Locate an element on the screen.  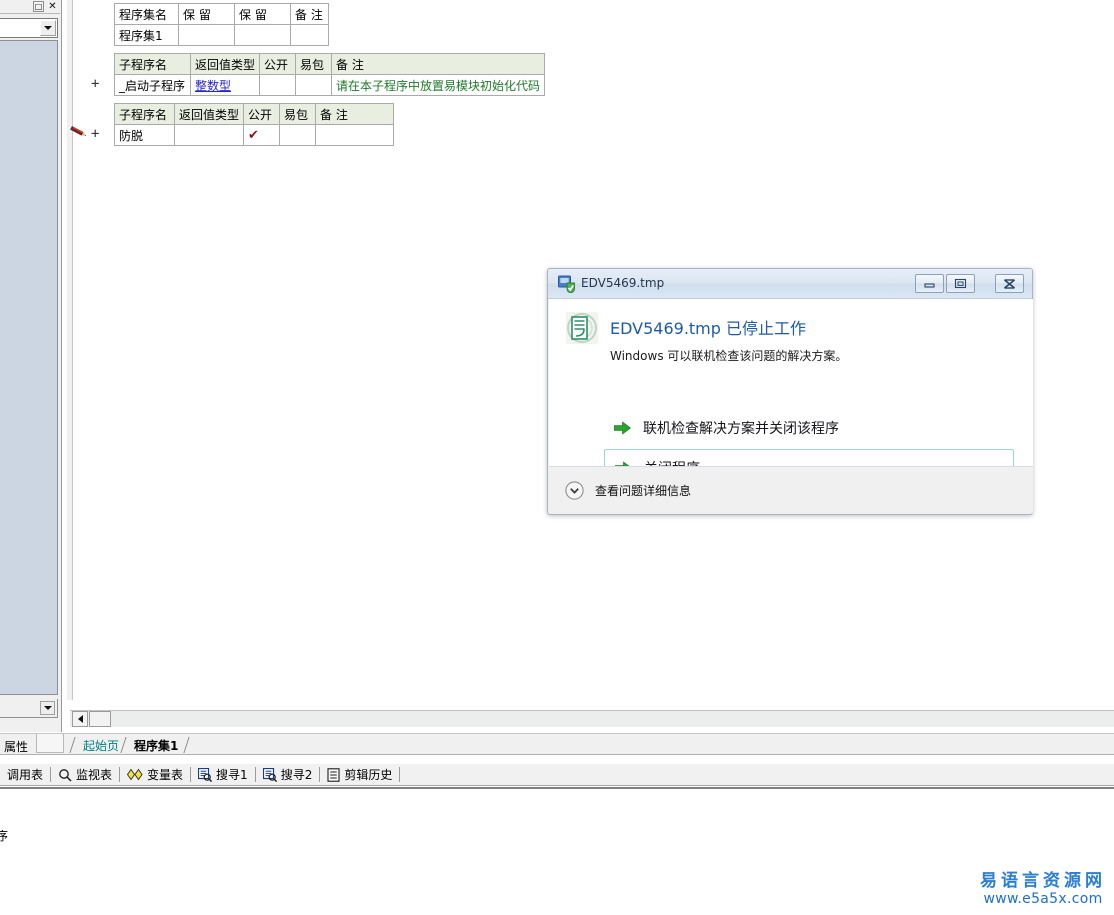
left-dock-bottom-combobox is located at coordinates (29, 708).